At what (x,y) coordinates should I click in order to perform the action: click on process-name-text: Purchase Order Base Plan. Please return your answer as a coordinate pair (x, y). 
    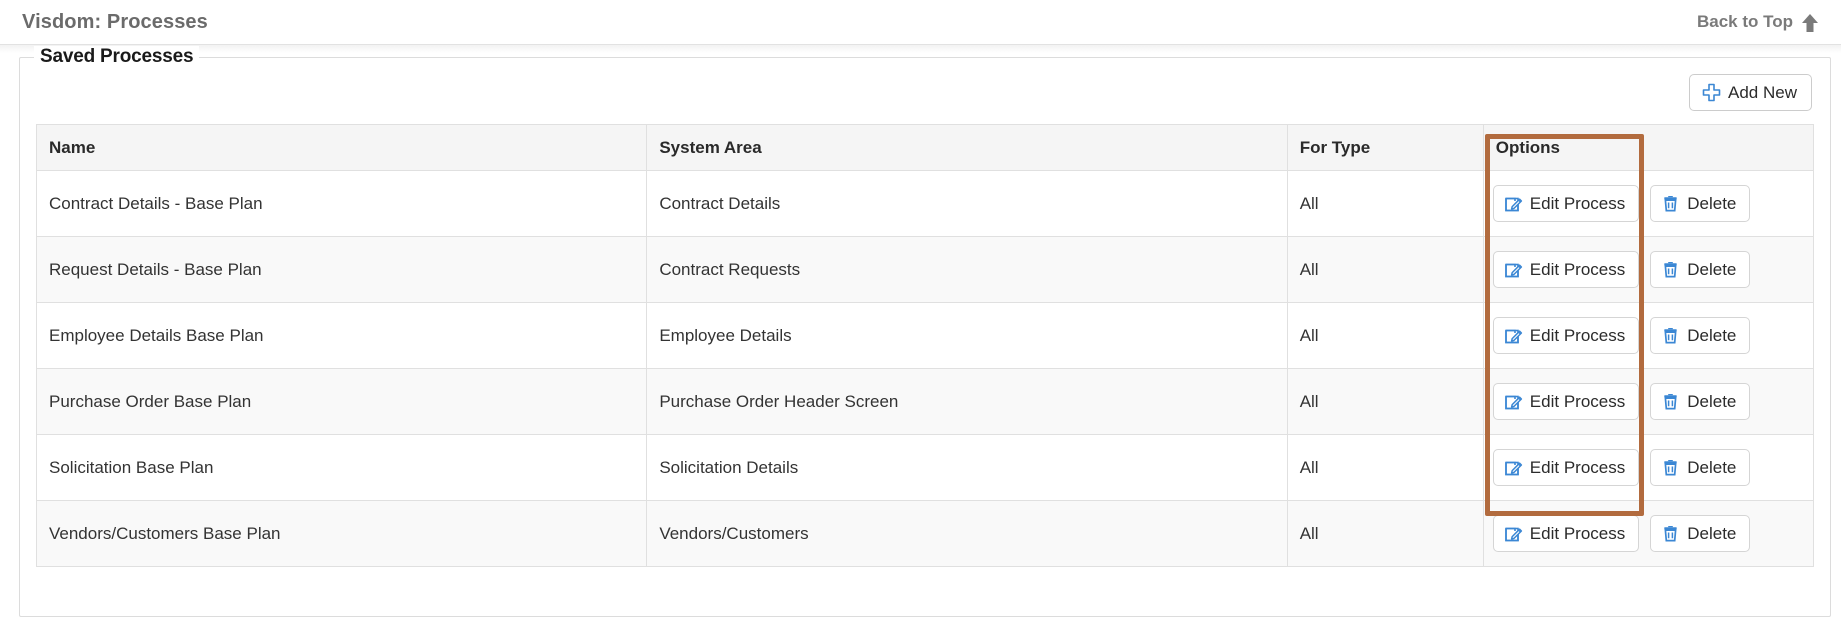
    Looking at the image, I should click on (150, 401).